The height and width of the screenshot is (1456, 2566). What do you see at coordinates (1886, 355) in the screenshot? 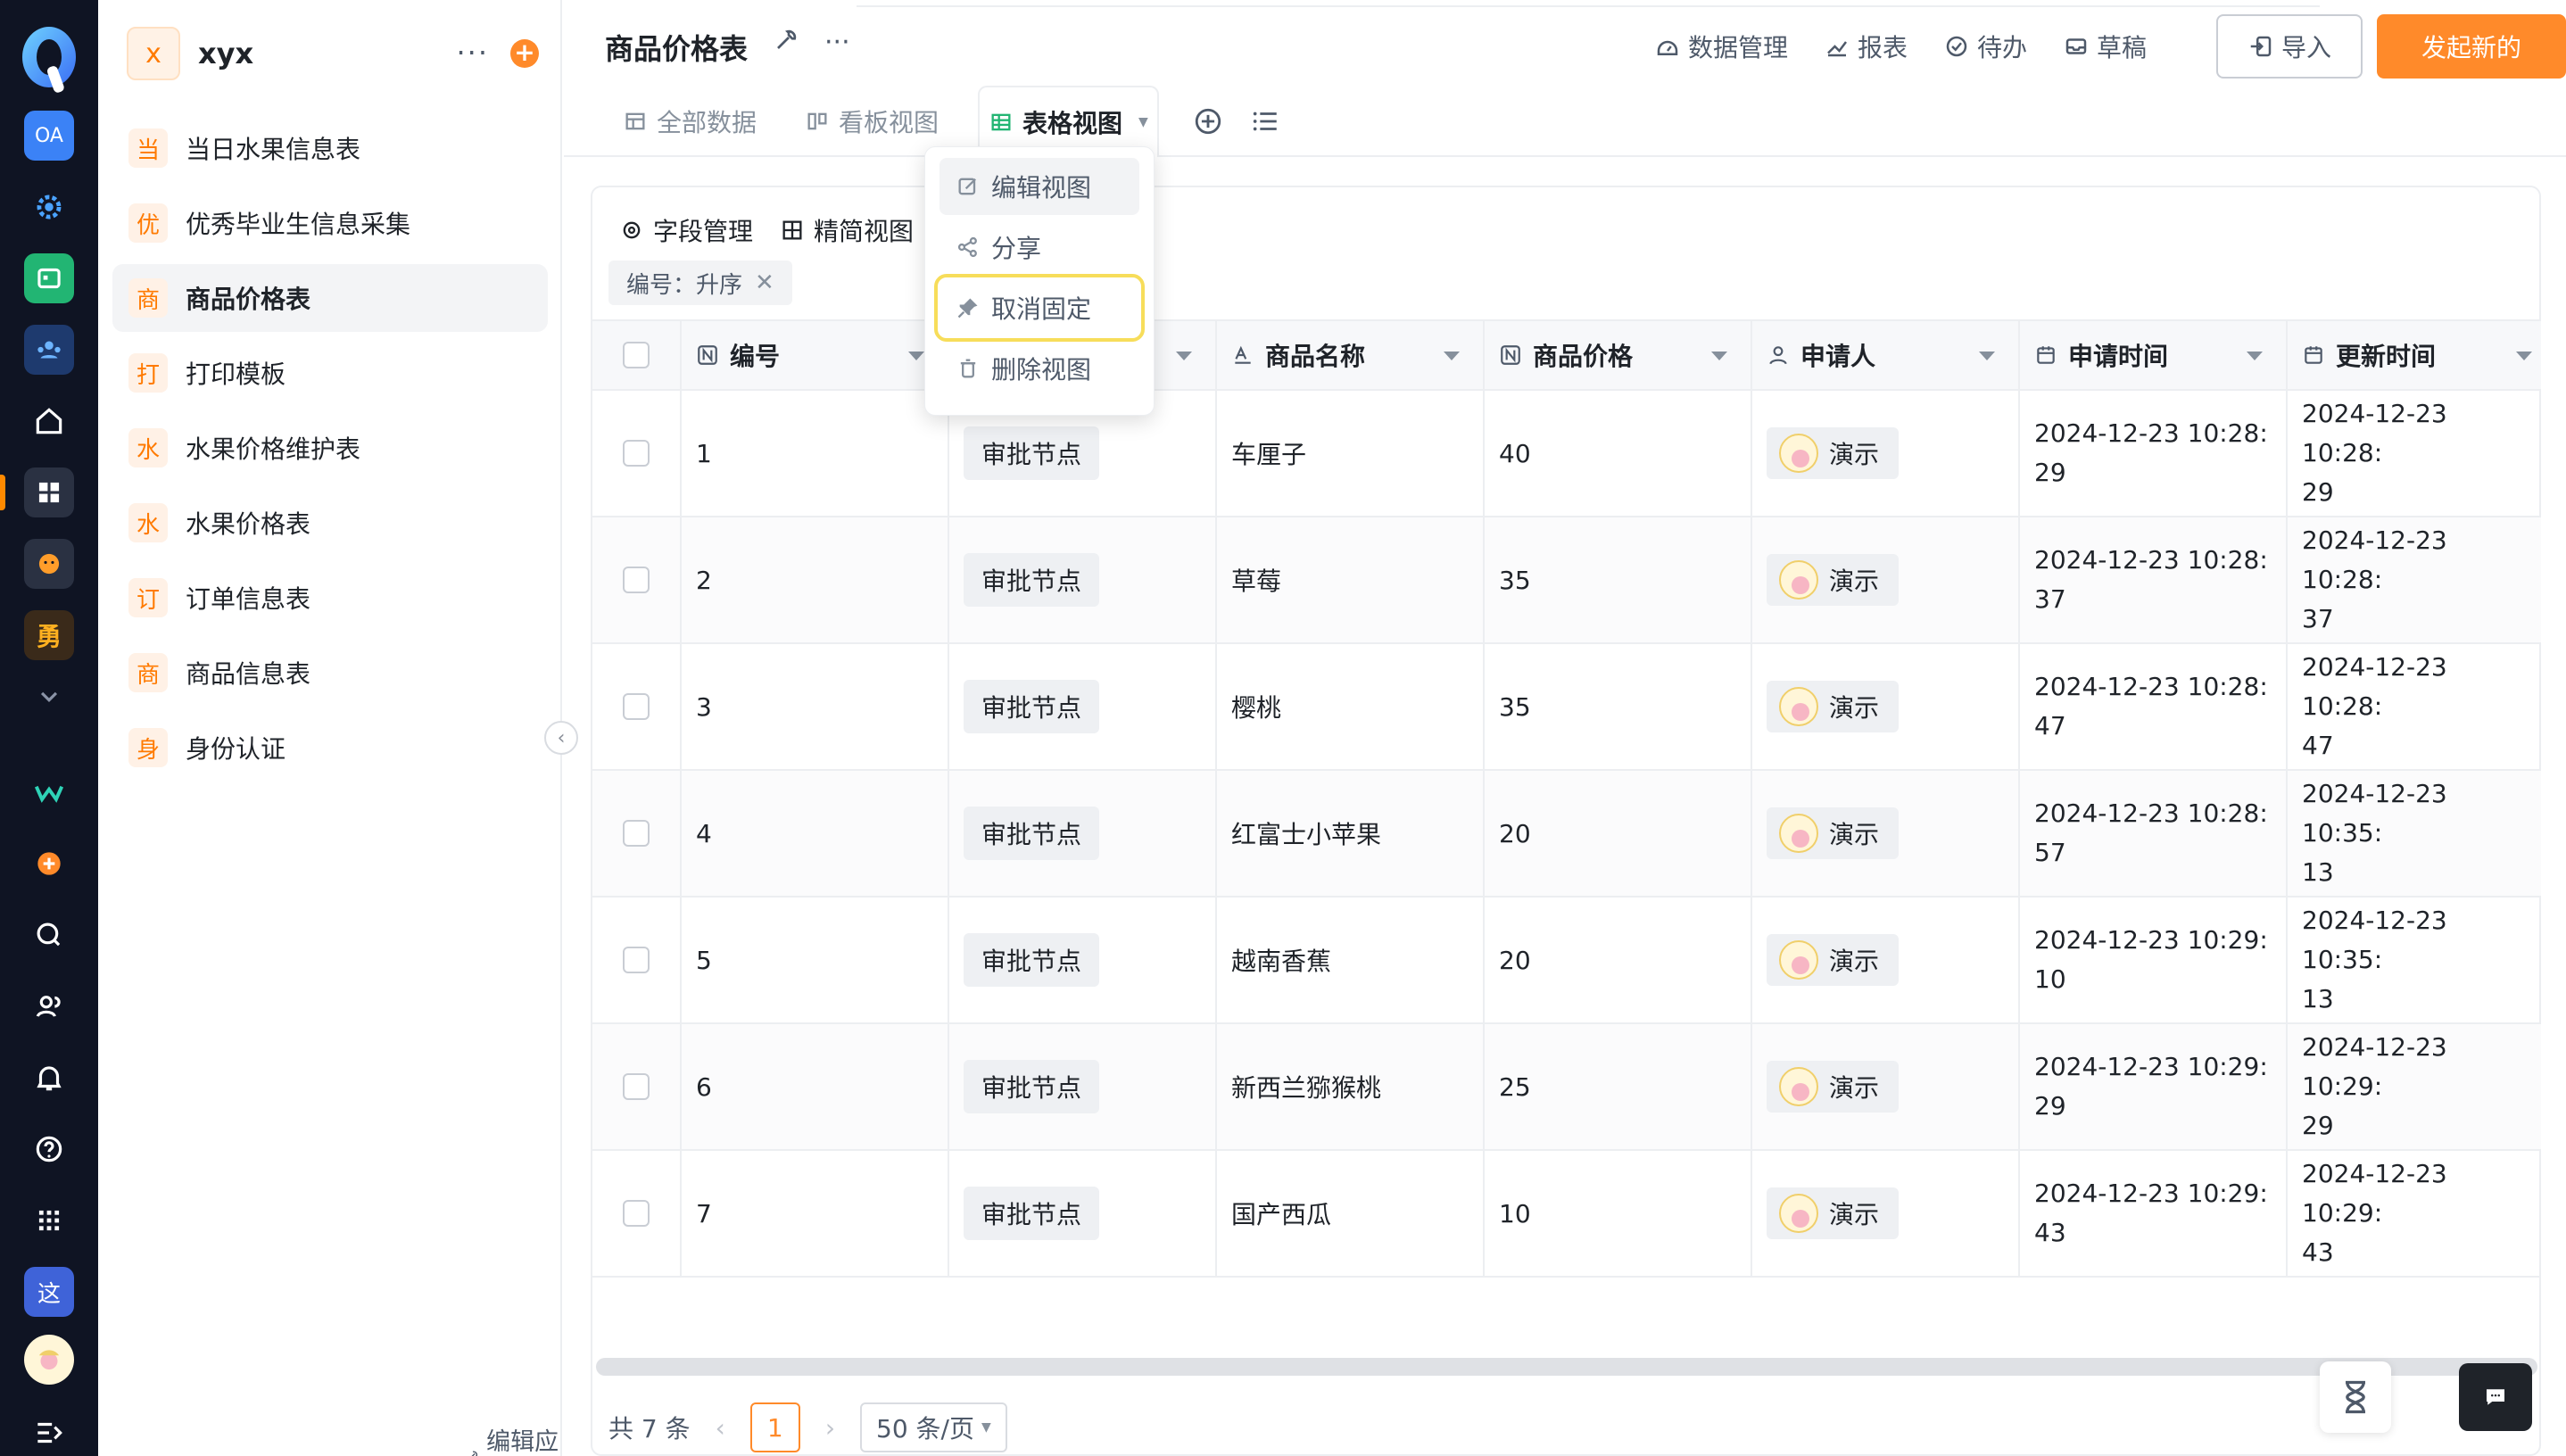
I see `column-header: 申请人` at bounding box center [1886, 355].